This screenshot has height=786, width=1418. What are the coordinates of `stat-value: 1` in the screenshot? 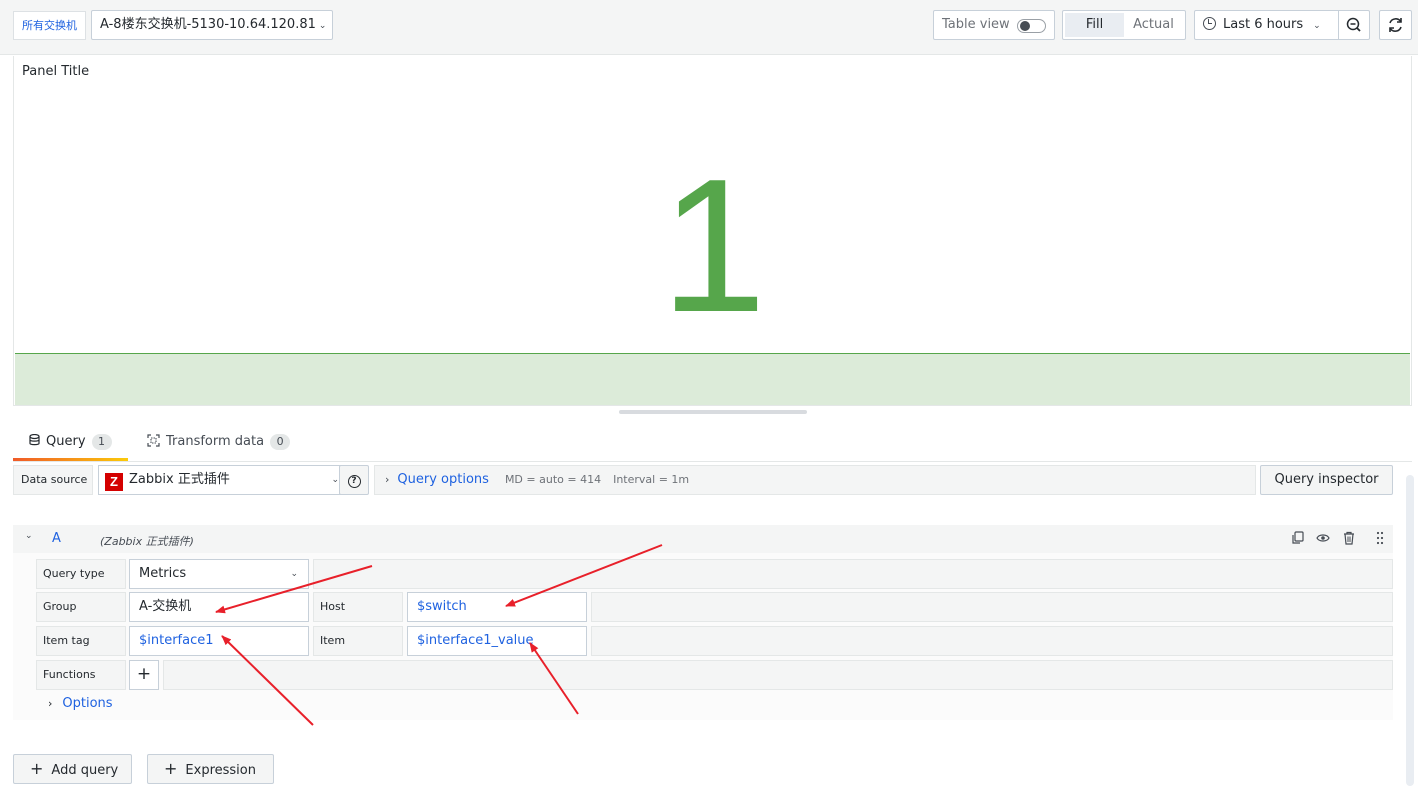 It's located at (713, 246).